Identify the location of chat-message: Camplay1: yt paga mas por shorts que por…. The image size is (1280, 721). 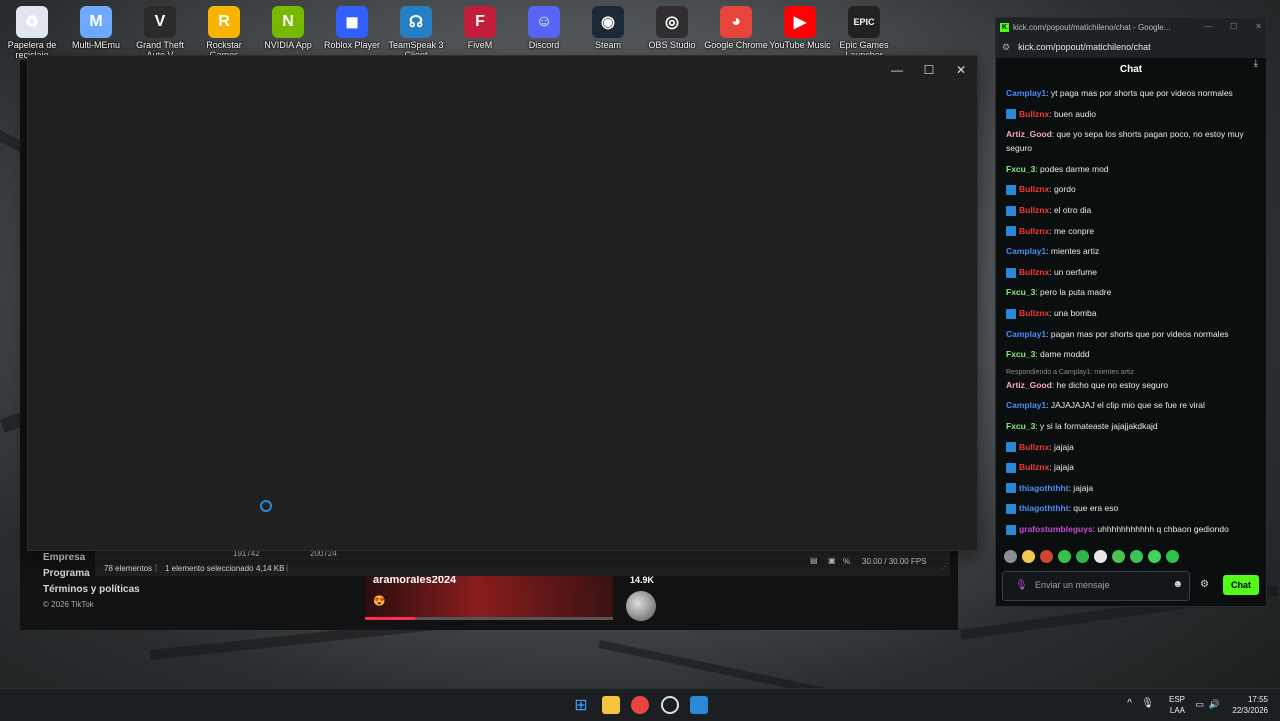
(1131, 93).